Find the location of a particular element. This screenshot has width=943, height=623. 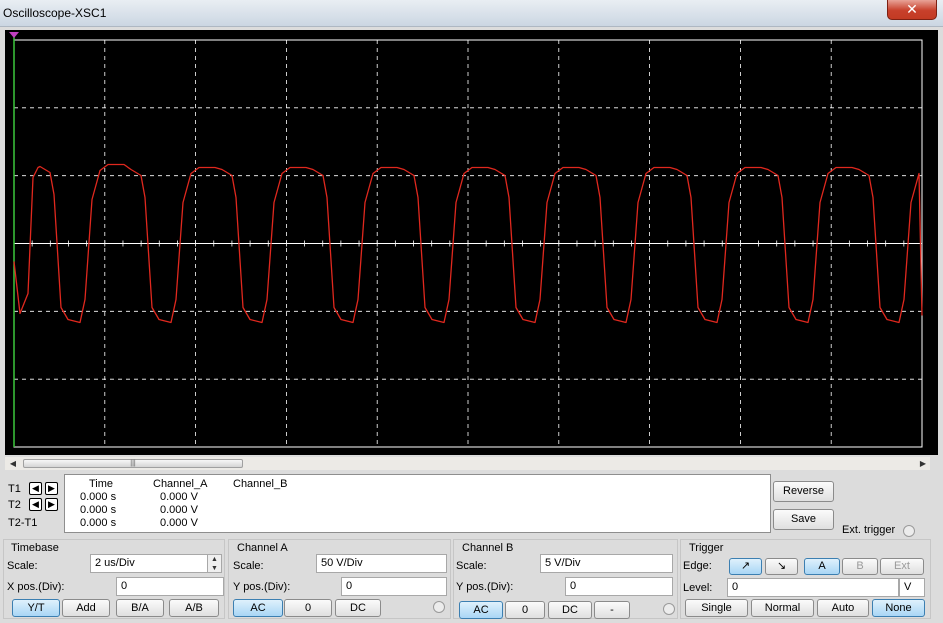

channel-a-ypos-label: Y pos.(Div): is located at coordinates (262, 587).